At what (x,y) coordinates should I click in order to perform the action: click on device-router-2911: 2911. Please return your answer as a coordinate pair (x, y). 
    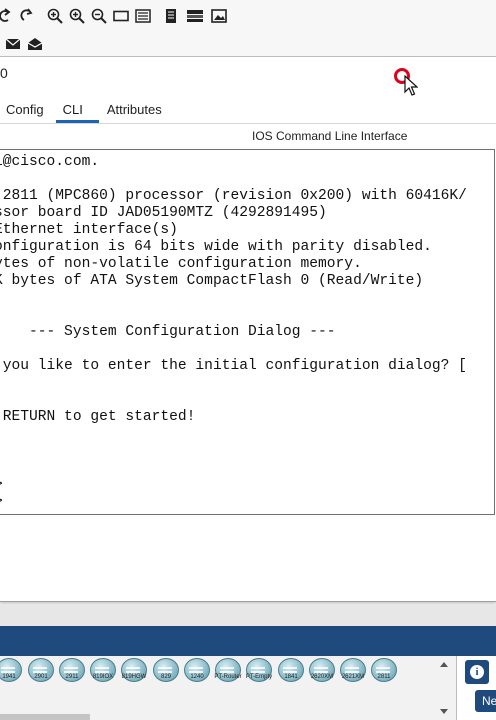
    Looking at the image, I should click on (72, 671).